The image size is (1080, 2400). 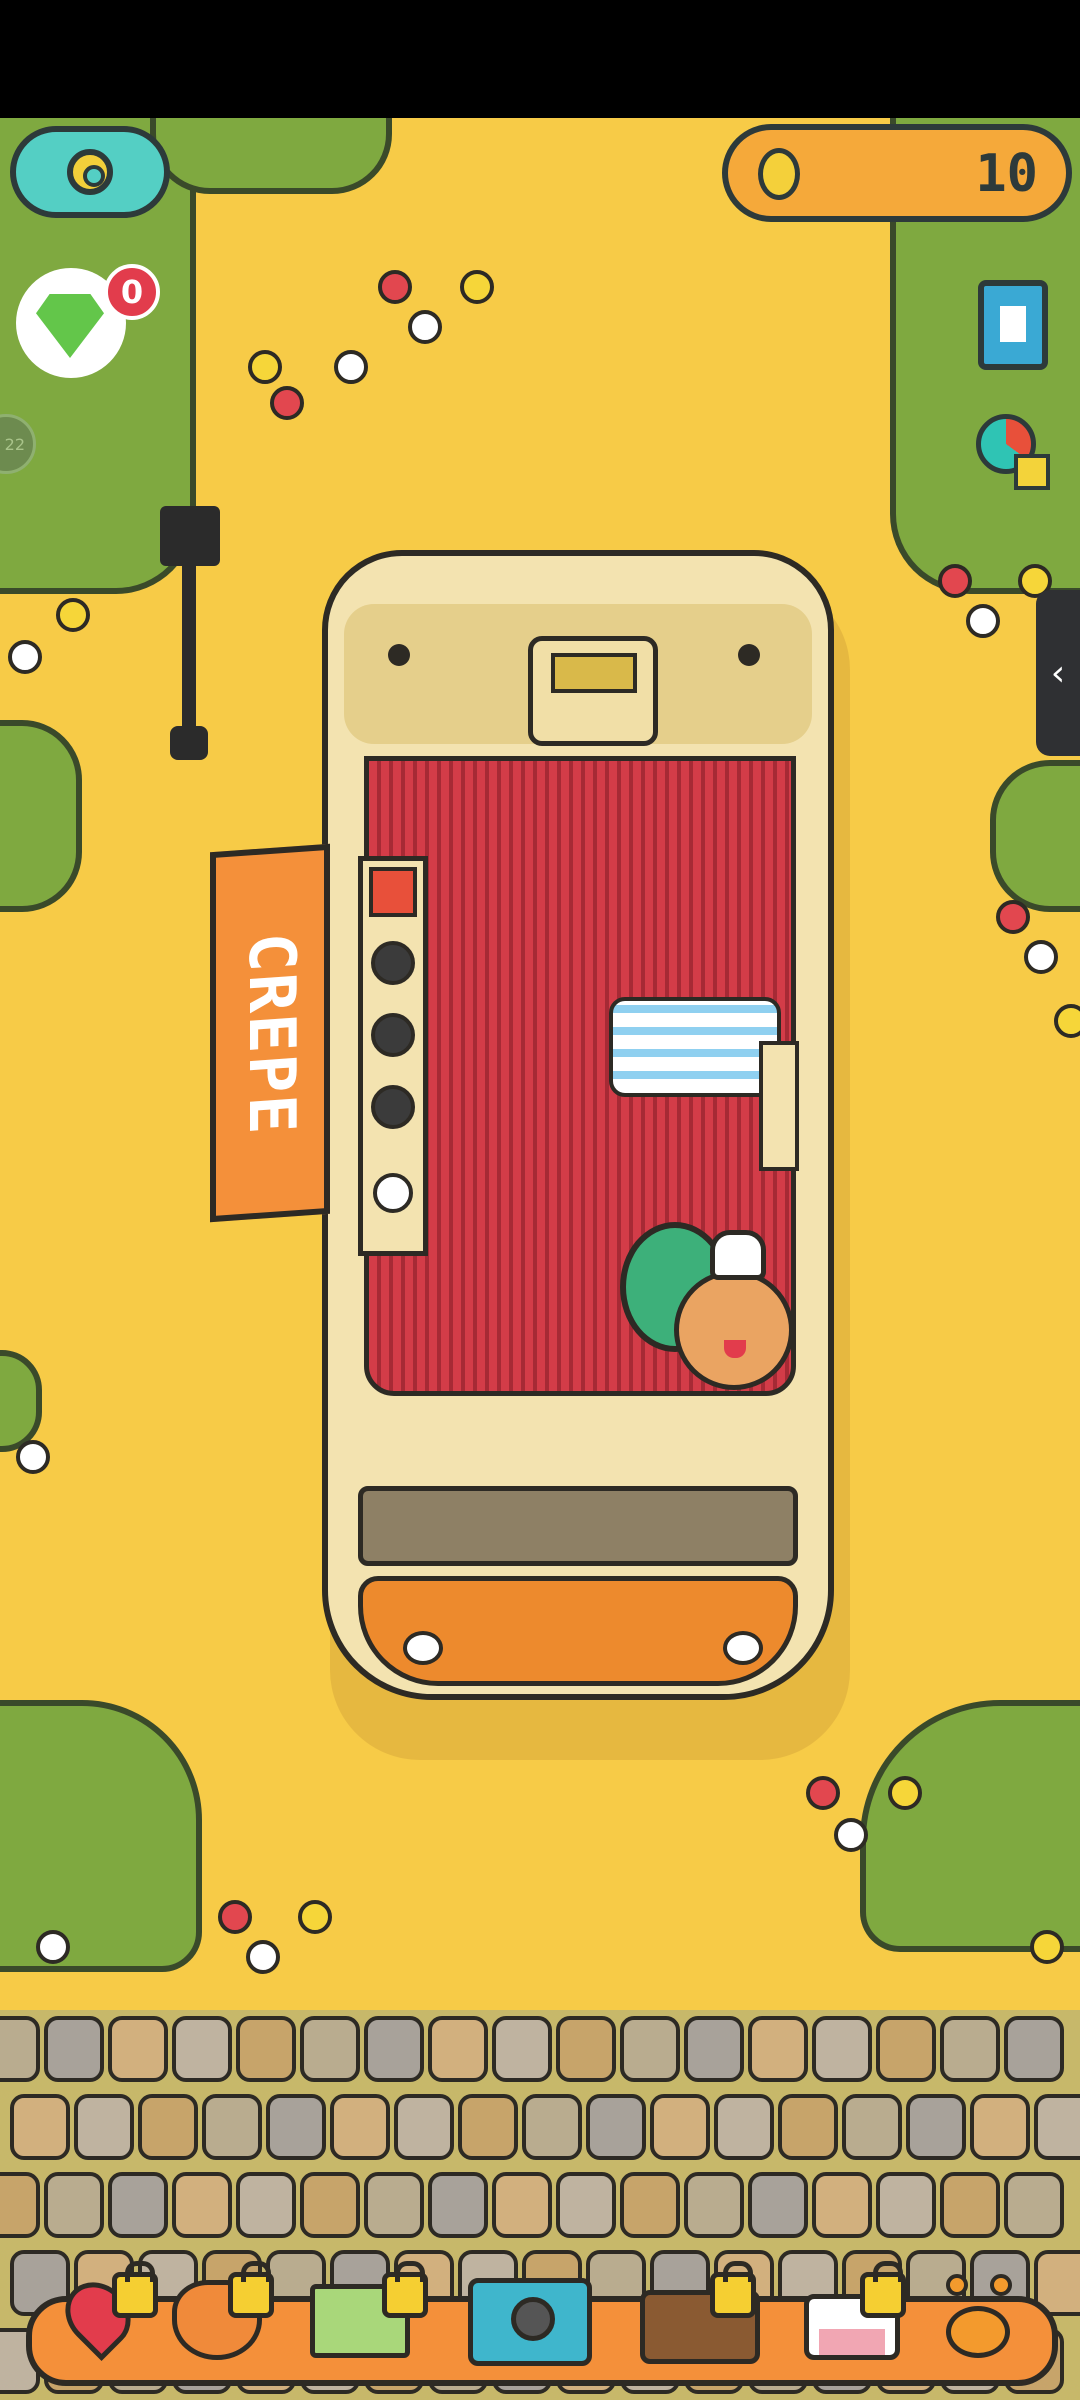 What do you see at coordinates (367, 2310) in the screenshot?
I see `cash-register-tool` at bounding box center [367, 2310].